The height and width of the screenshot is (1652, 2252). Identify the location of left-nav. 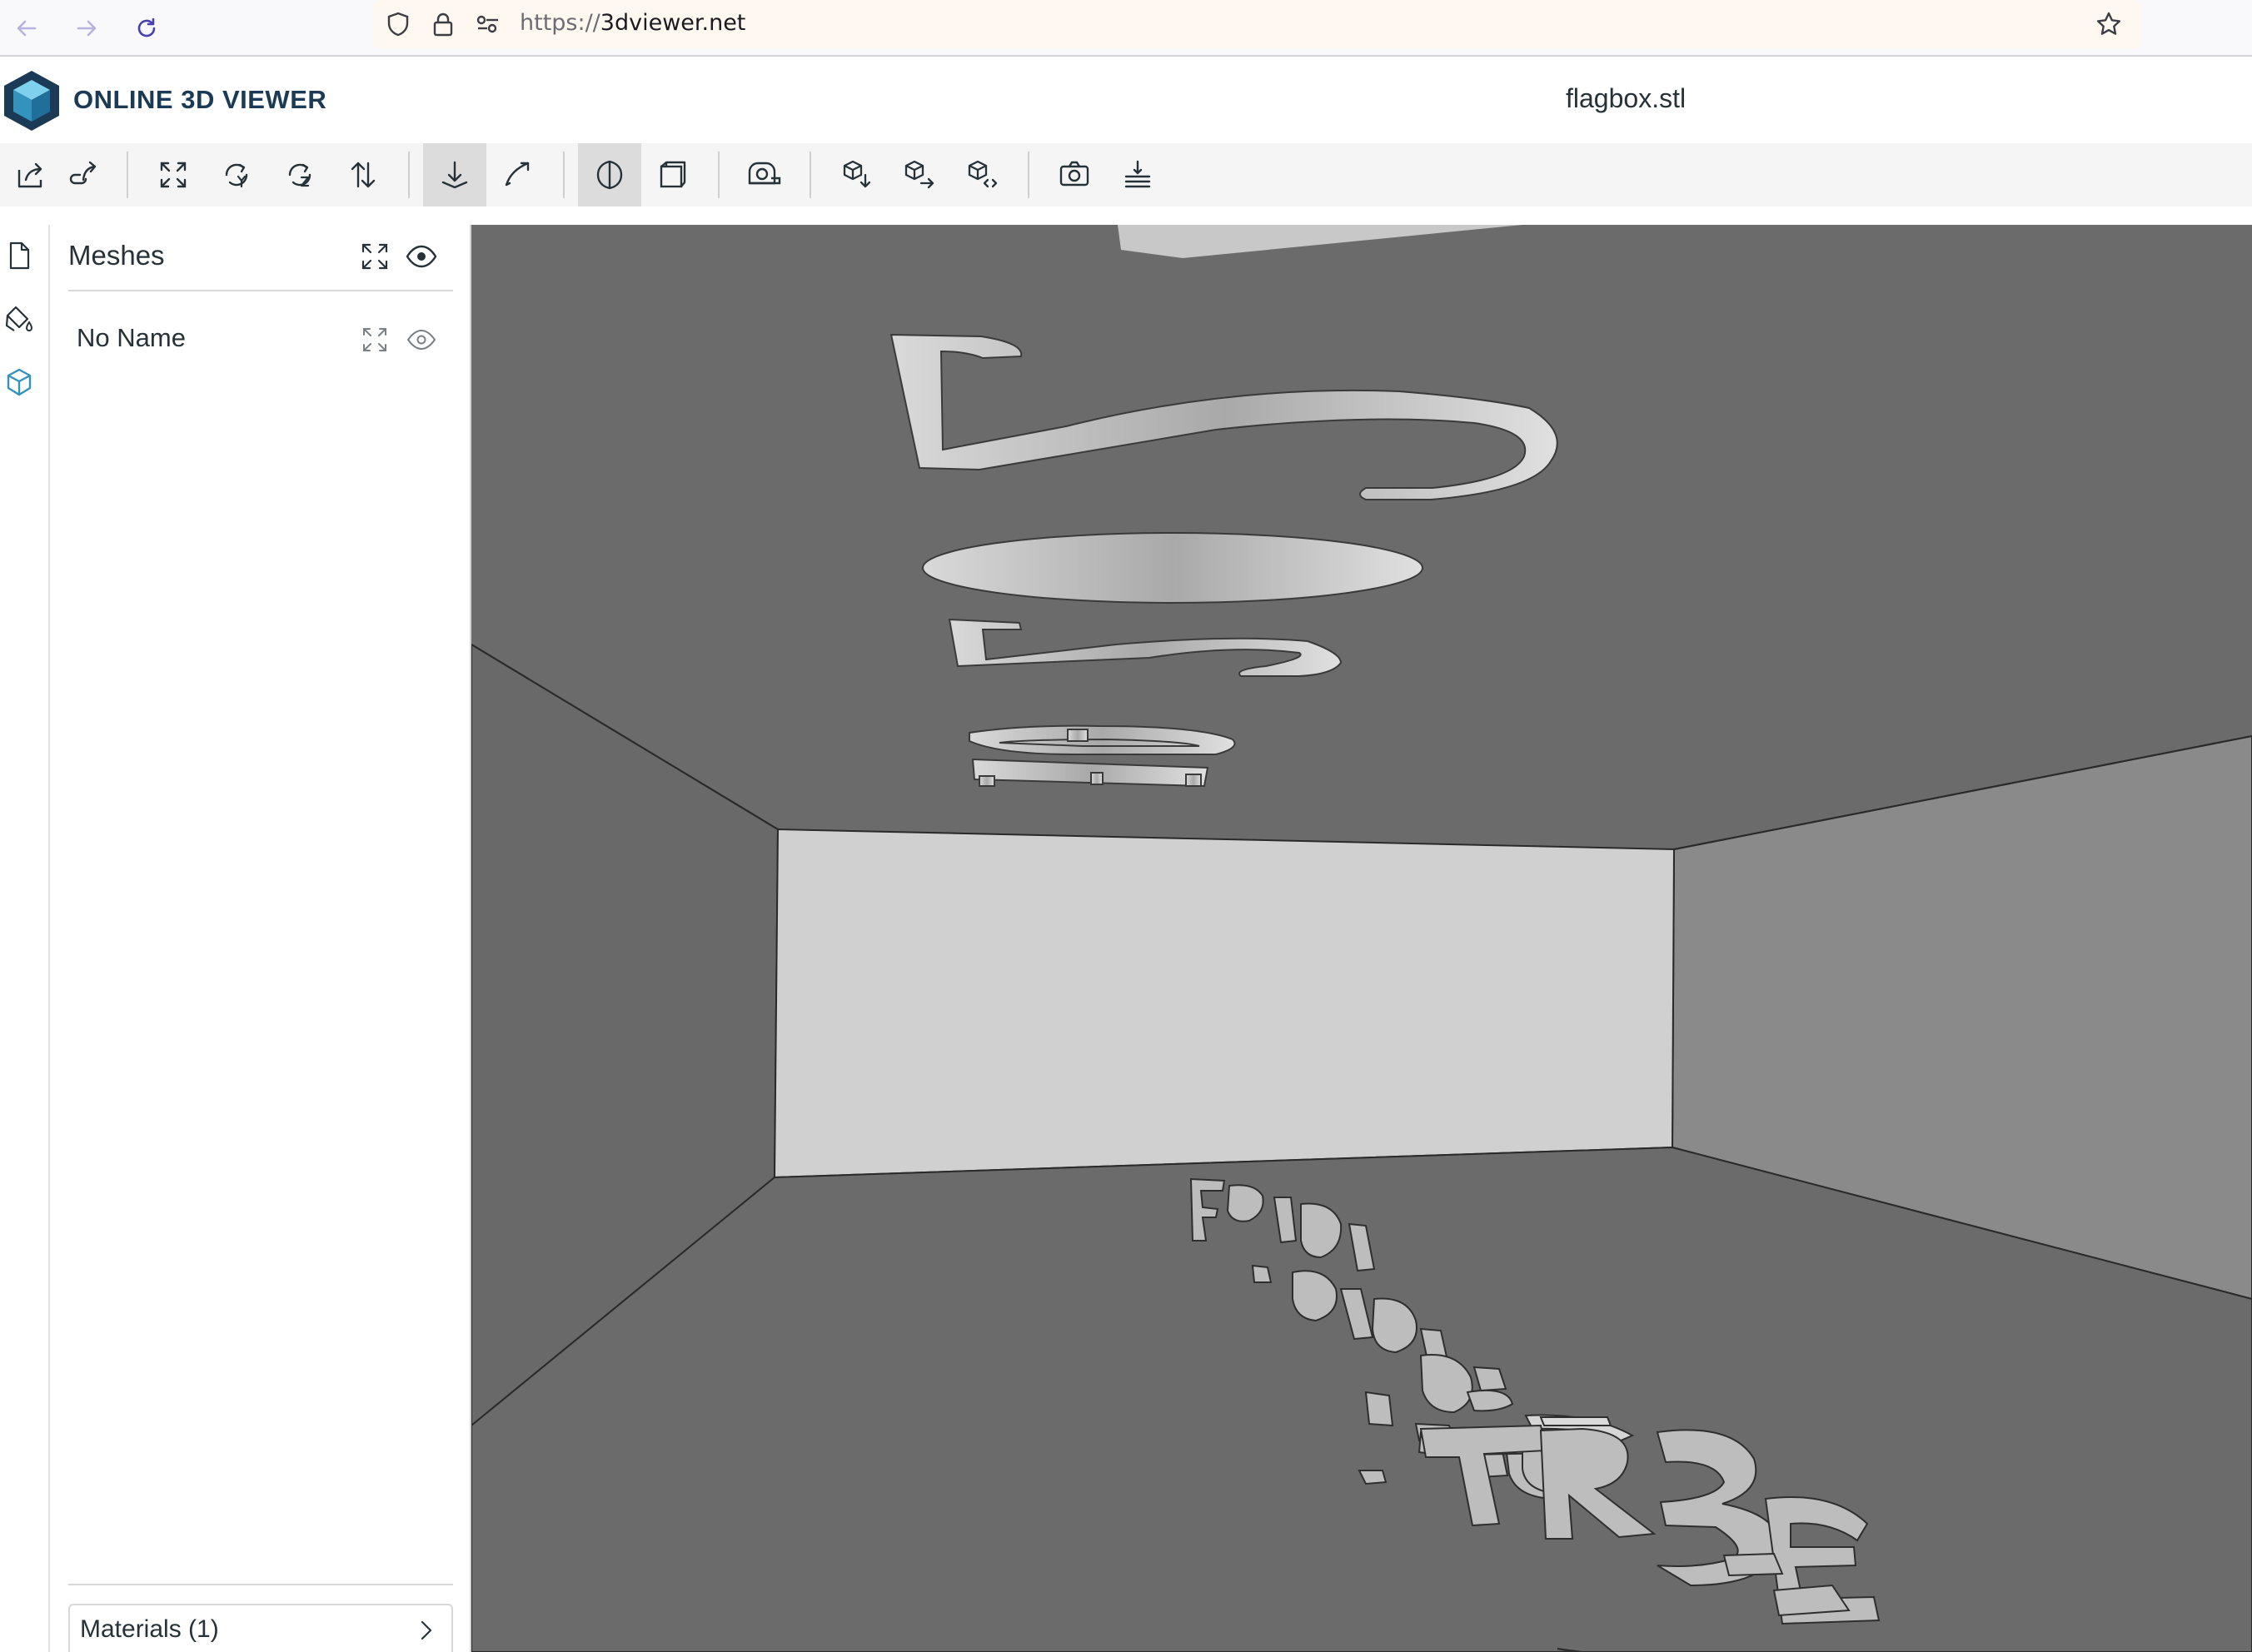
(25, 938).